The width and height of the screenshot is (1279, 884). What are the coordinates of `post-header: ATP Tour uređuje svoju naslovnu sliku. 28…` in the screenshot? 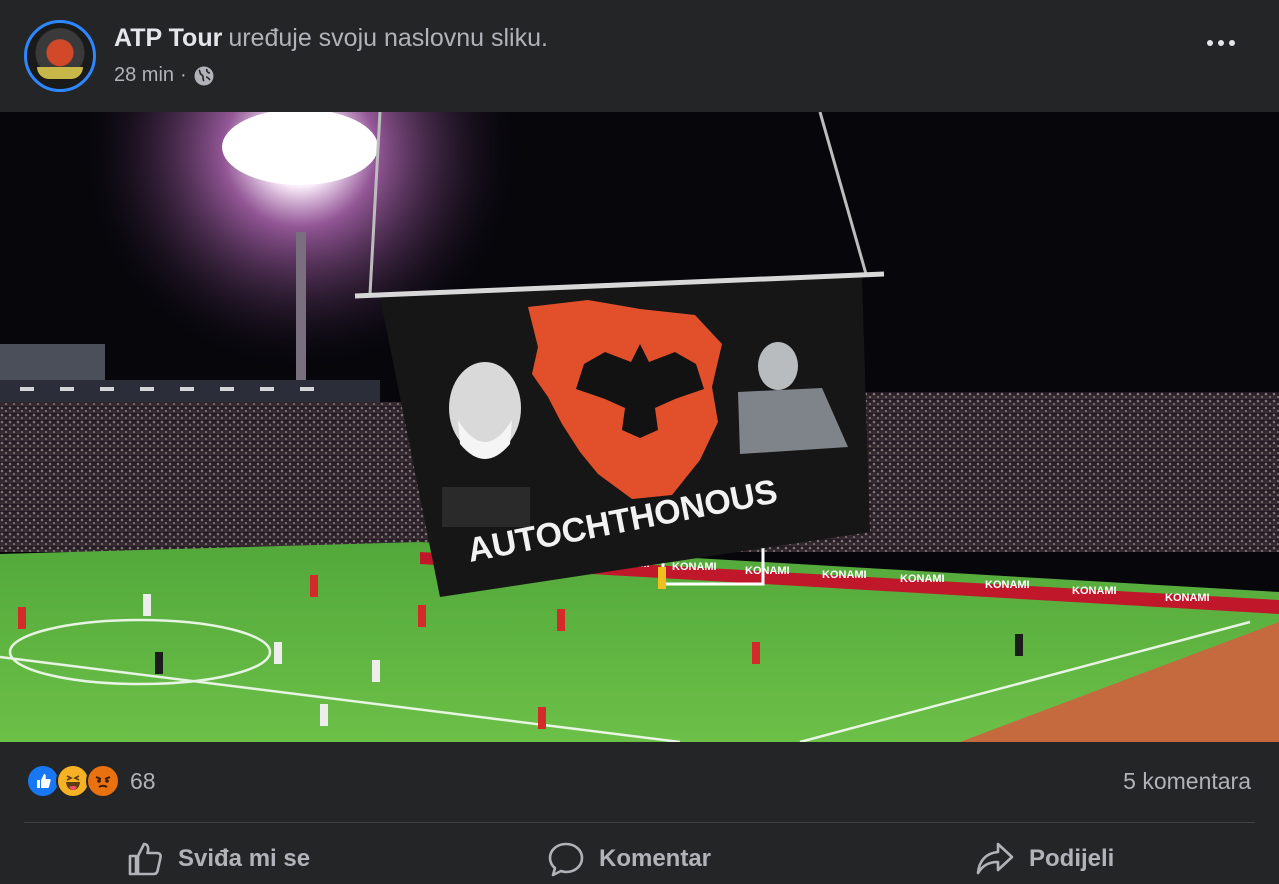 It's located at (639, 56).